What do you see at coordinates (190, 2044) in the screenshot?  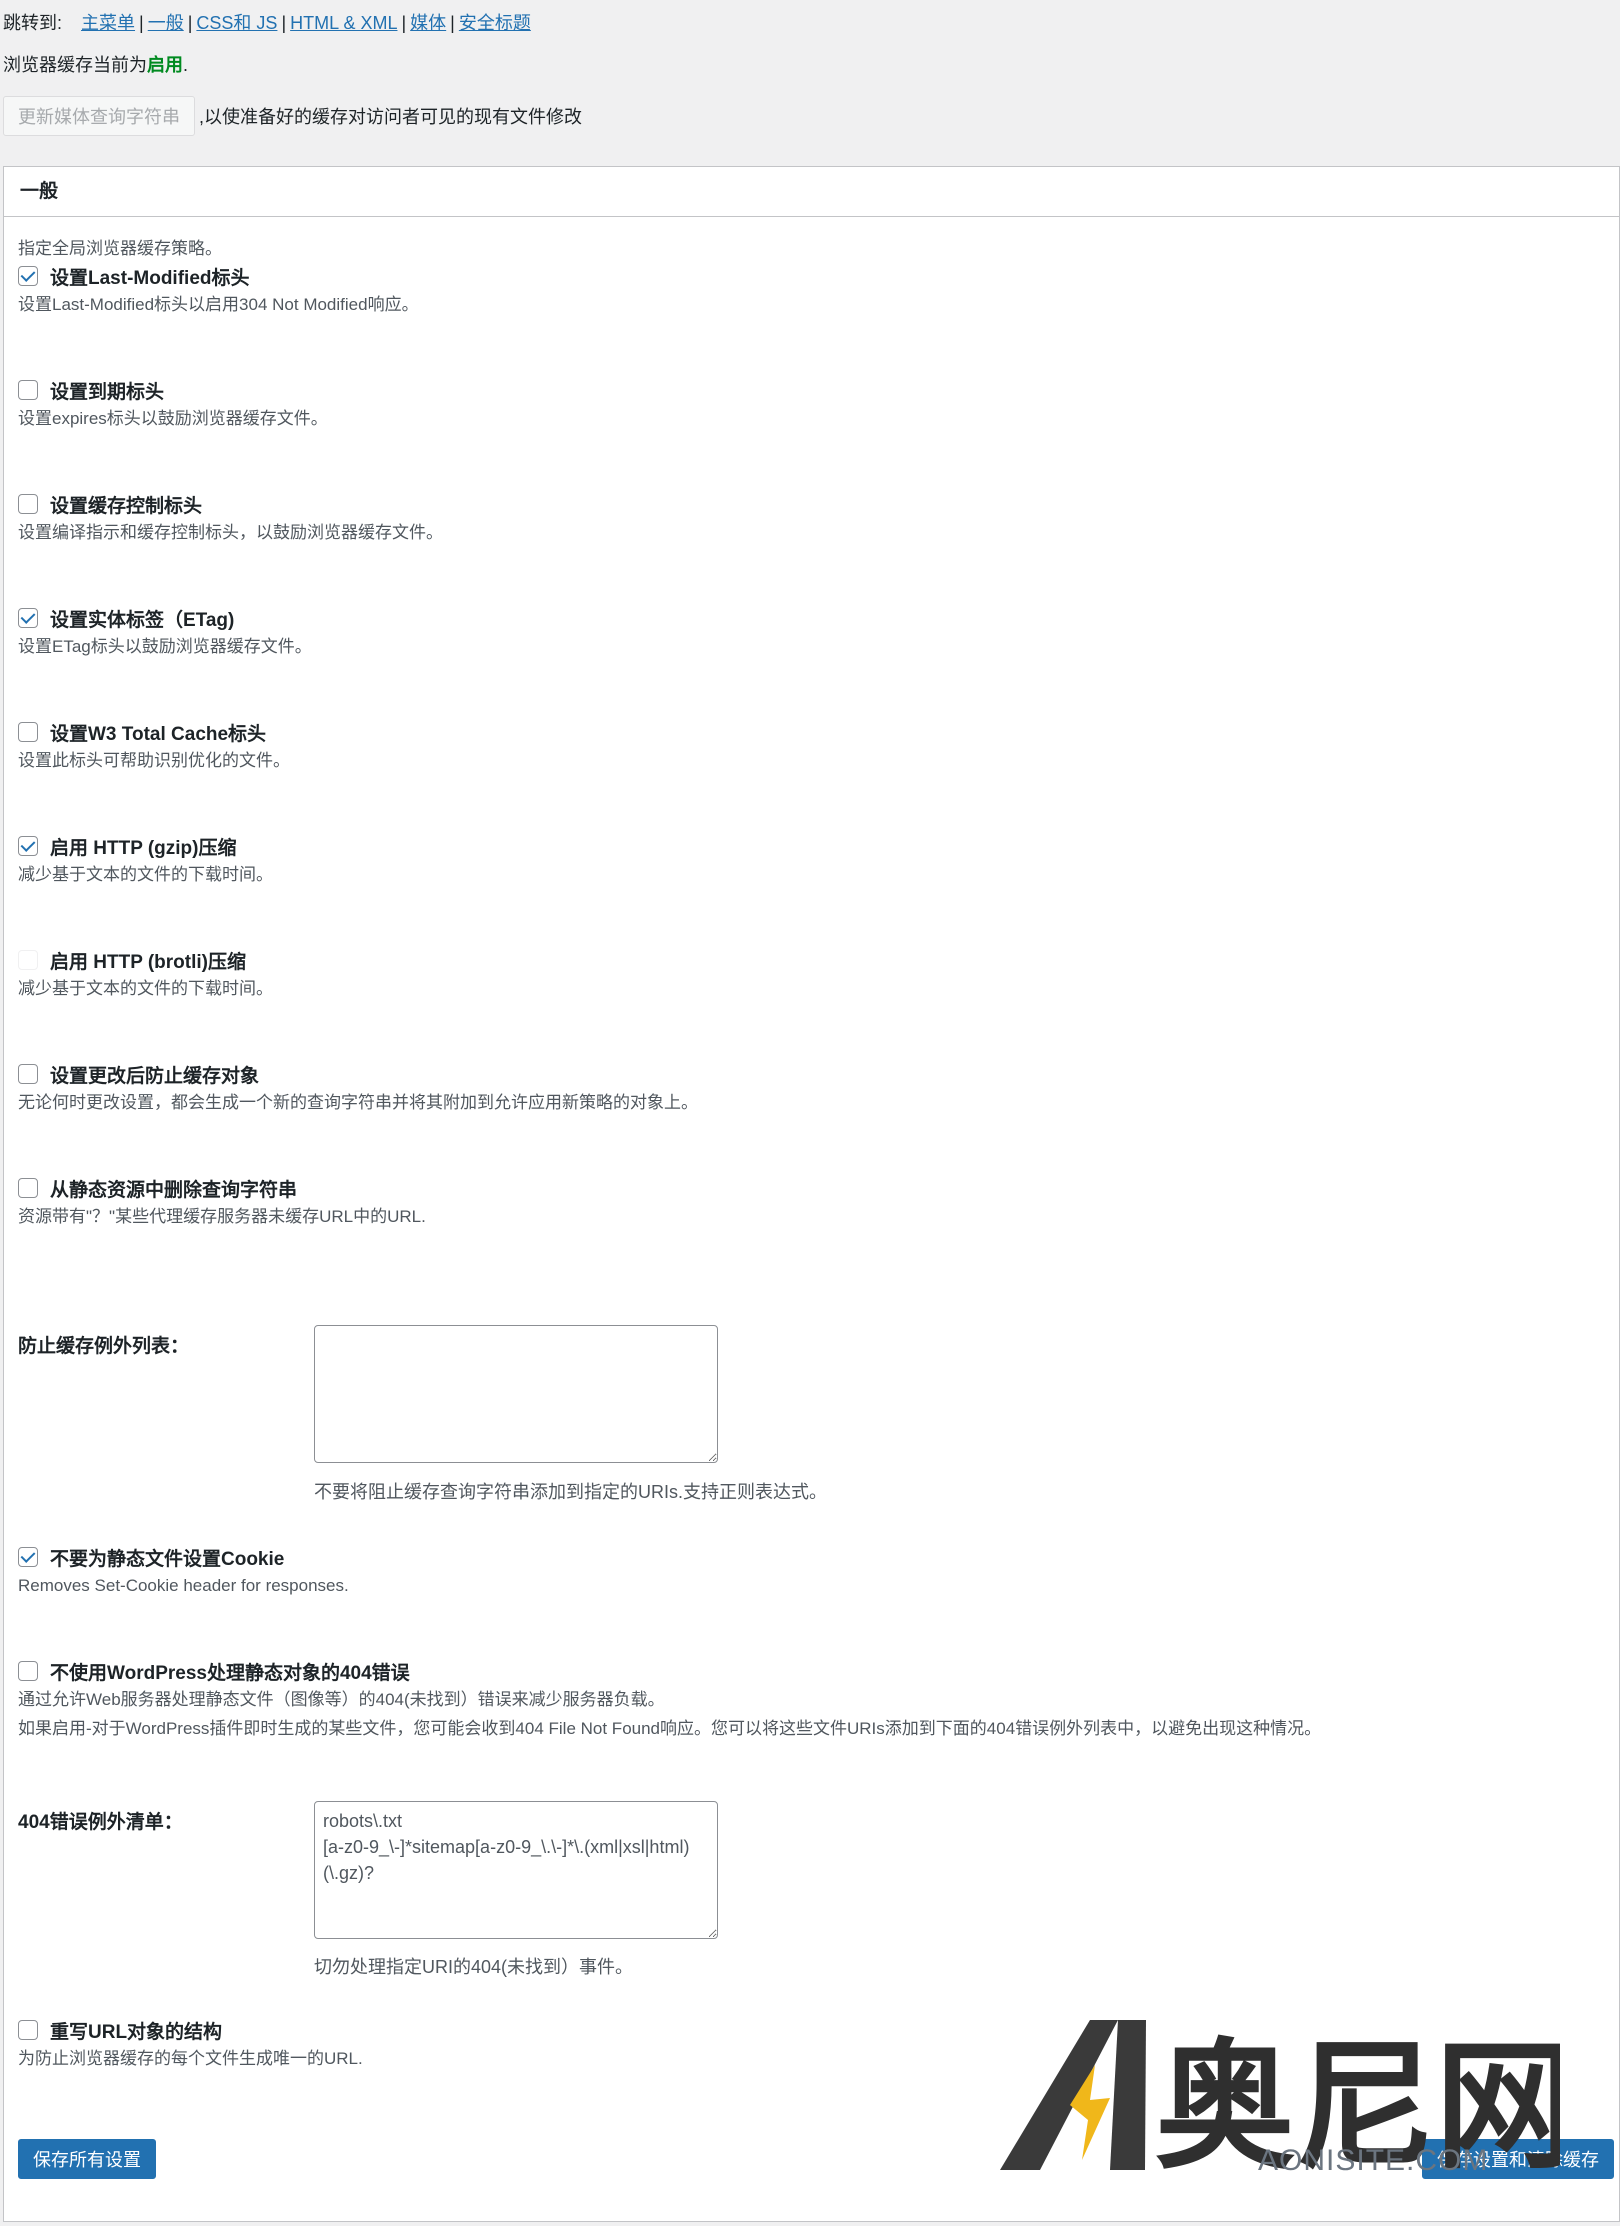 I see `option-rewrite-url: 重写URL对象的结构 为防止浏览器缓存的每个文件生成唯一的URL.` at bounding box center [190, 2044].